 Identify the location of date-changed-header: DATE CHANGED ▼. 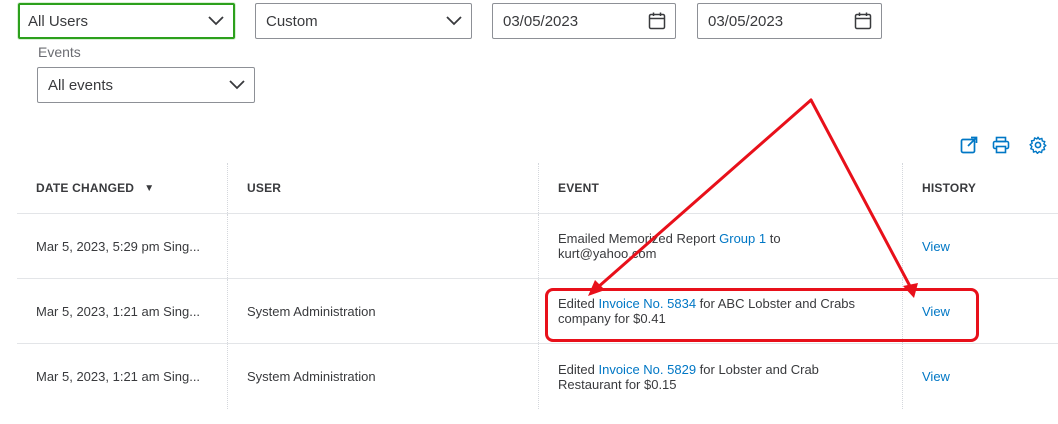
(122, 188).